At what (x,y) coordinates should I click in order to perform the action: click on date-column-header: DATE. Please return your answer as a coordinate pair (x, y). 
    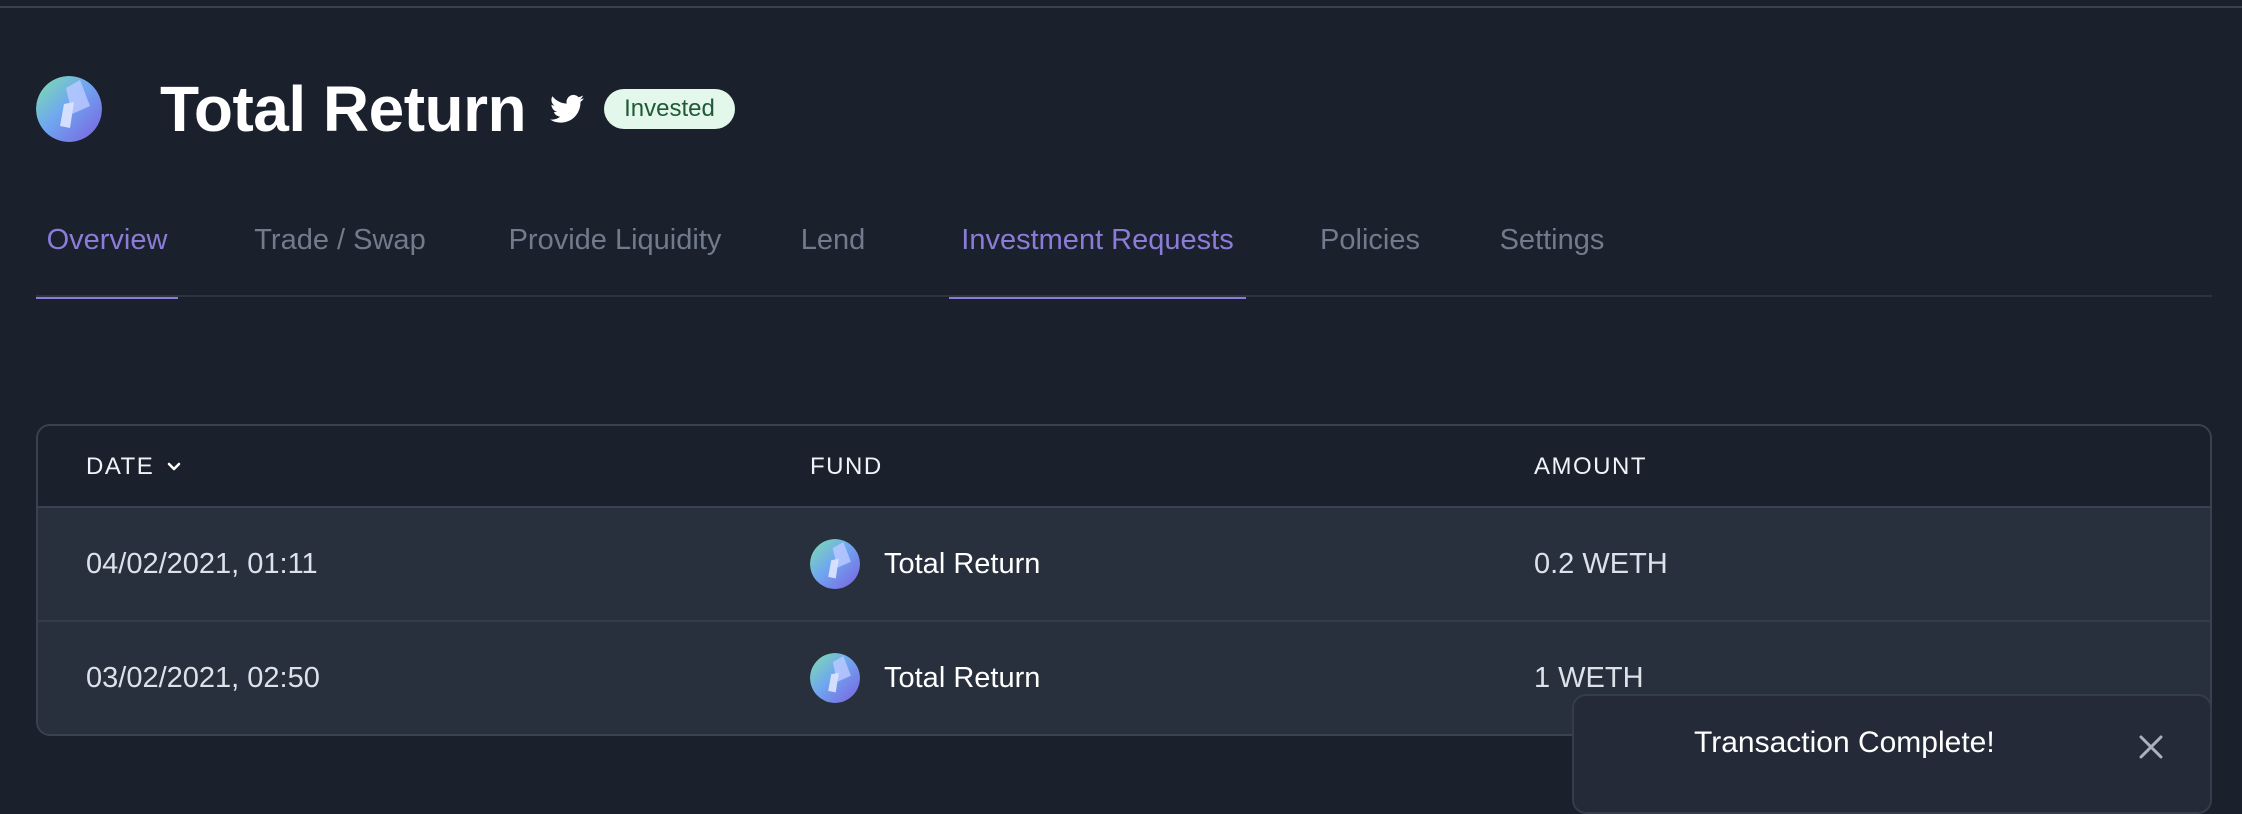
    Looking at the image, I should click on (135, 467).